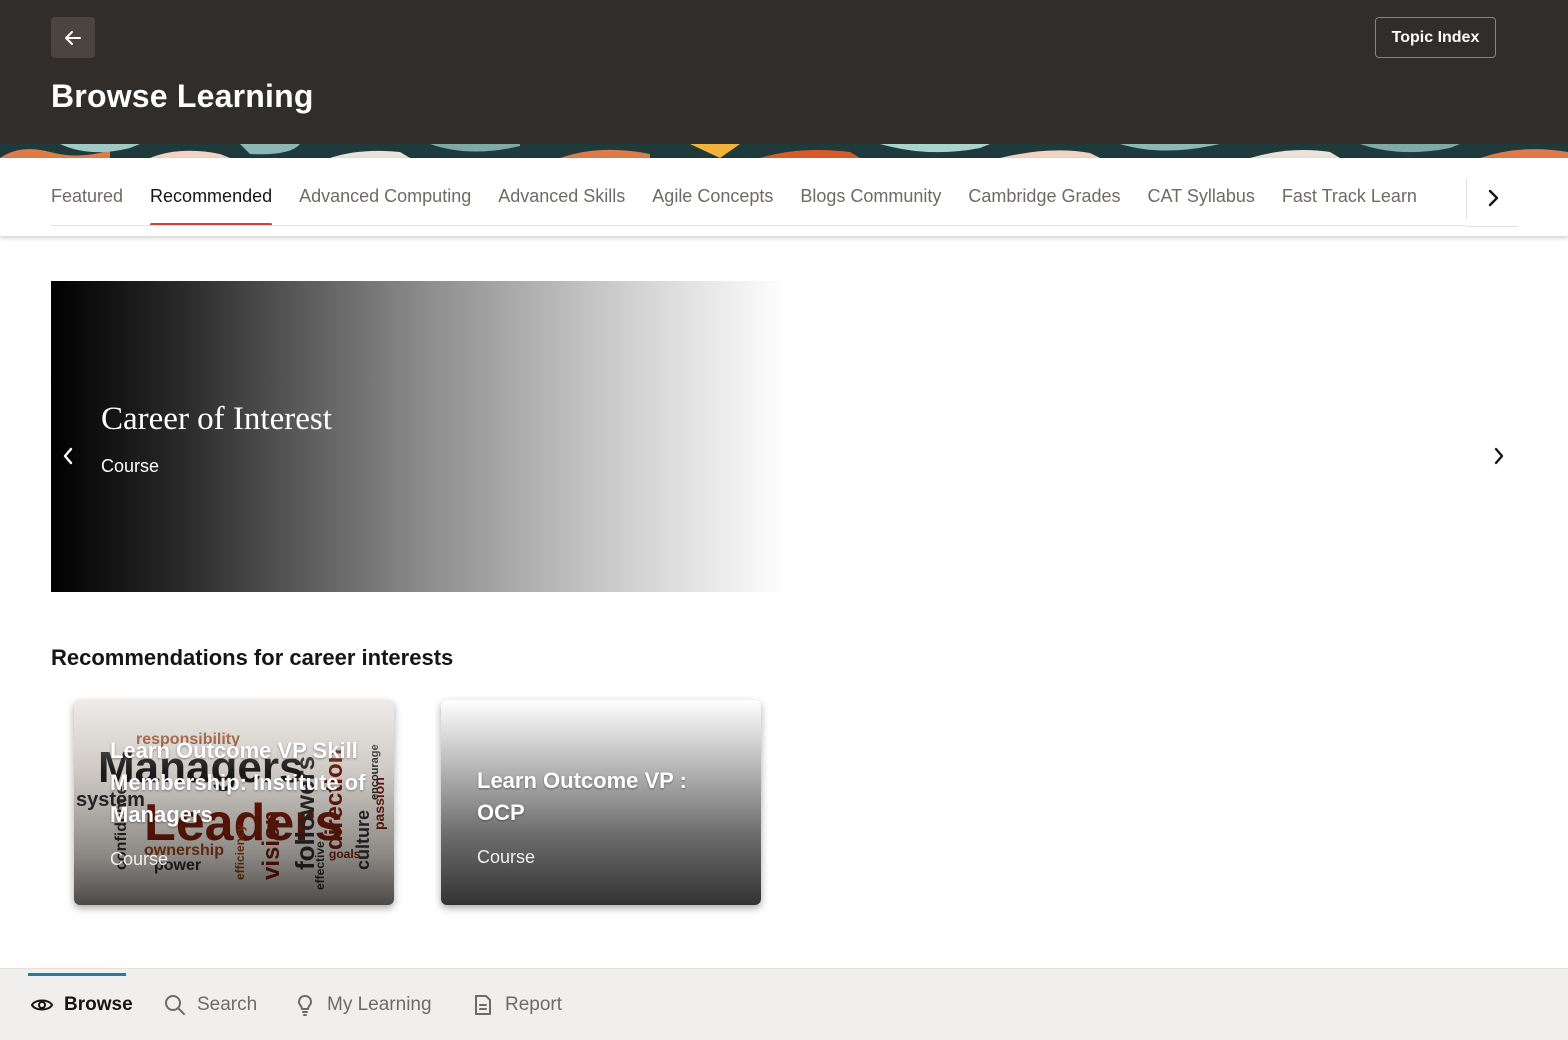 This screenshot has height=1040, width=1568. I want to click on tab-advanced-computing: Advanced Computing, so click(385, 191).